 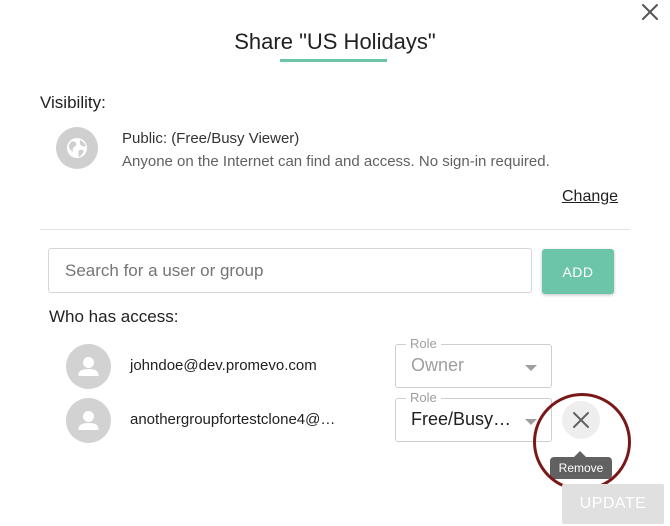 What do you see at coordinates (73, 102) in the screenshot?
I see `visibility-label: Visibility:` at bounding box center [73, 102].